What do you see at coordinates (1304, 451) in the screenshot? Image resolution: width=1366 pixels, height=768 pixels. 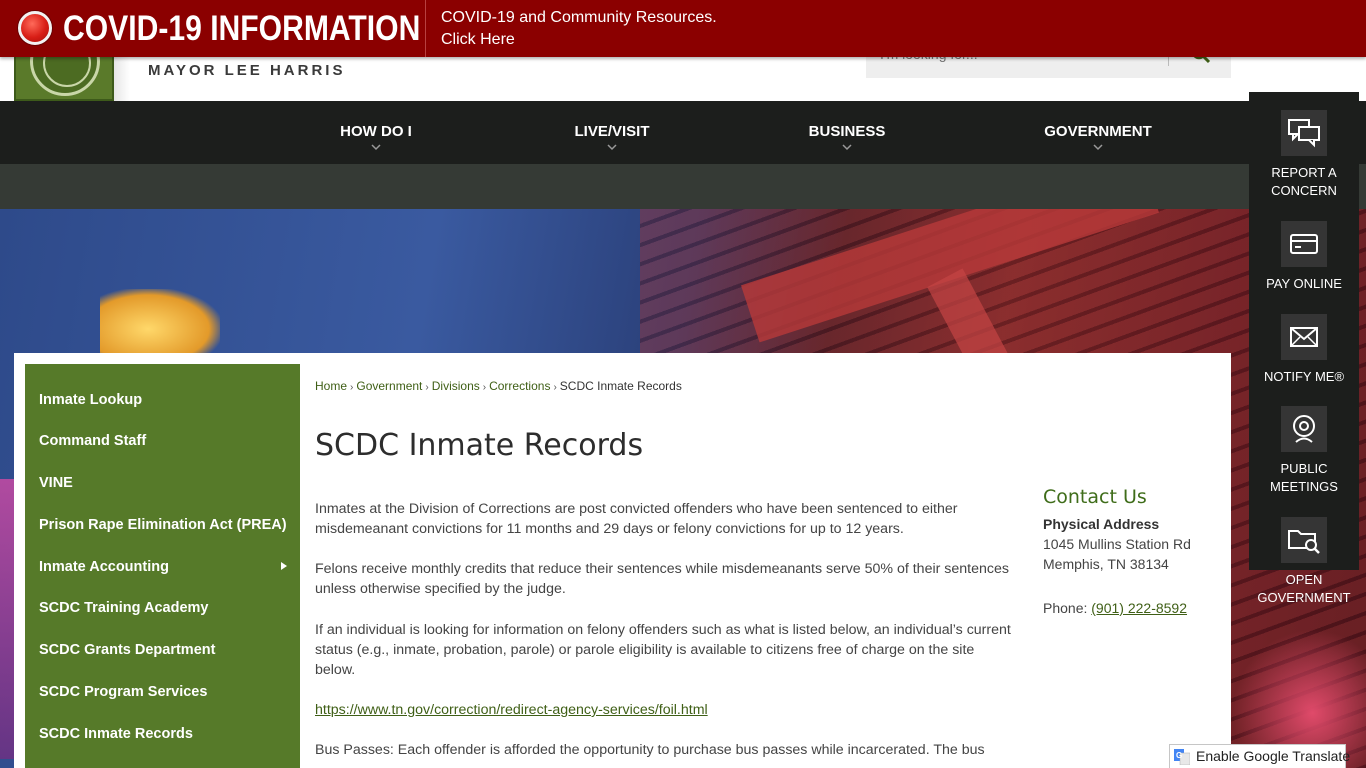 I see `rail-public-meetings: PUBLIC MEETINGS` at bounding box center [1304, 451].